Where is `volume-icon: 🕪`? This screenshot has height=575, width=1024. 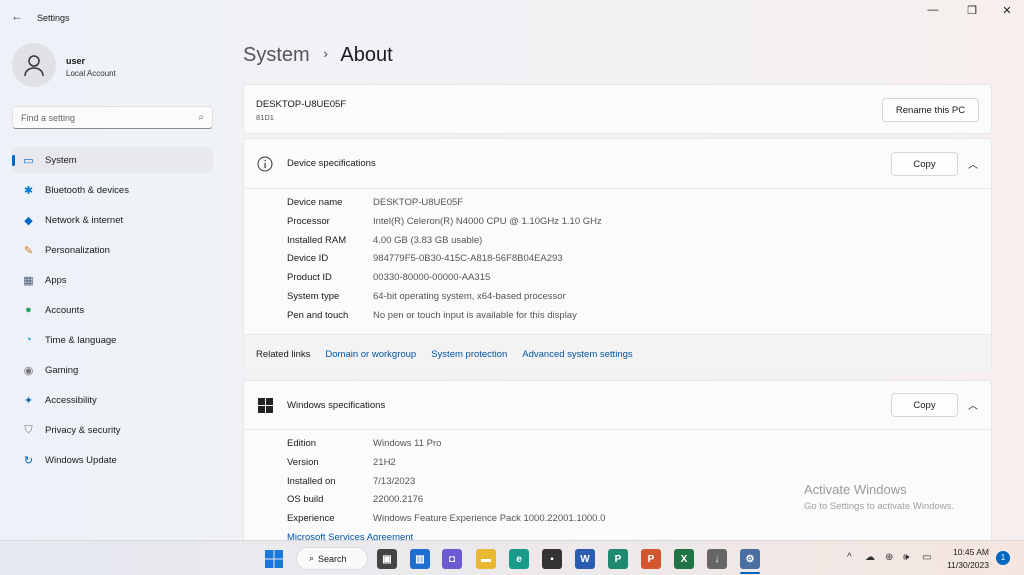 volume-icon: 🕪 is located at coordinates (906, 557).